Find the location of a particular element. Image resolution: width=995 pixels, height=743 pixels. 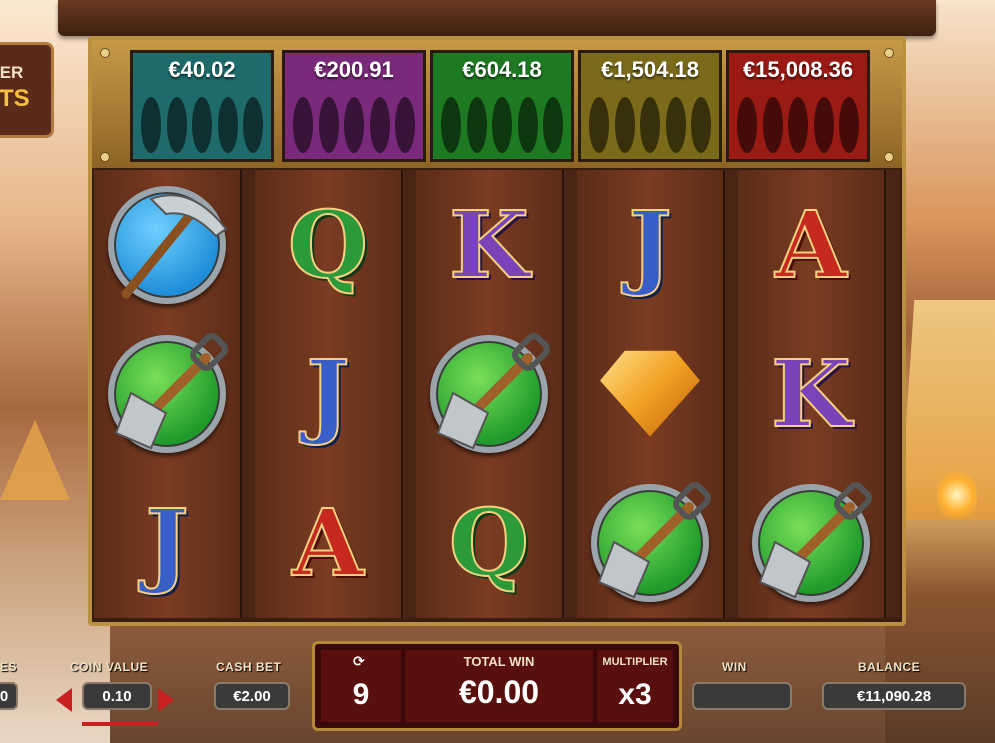

jackpot-tier-5: €15,008.36 is located at coordinates (798, 106).